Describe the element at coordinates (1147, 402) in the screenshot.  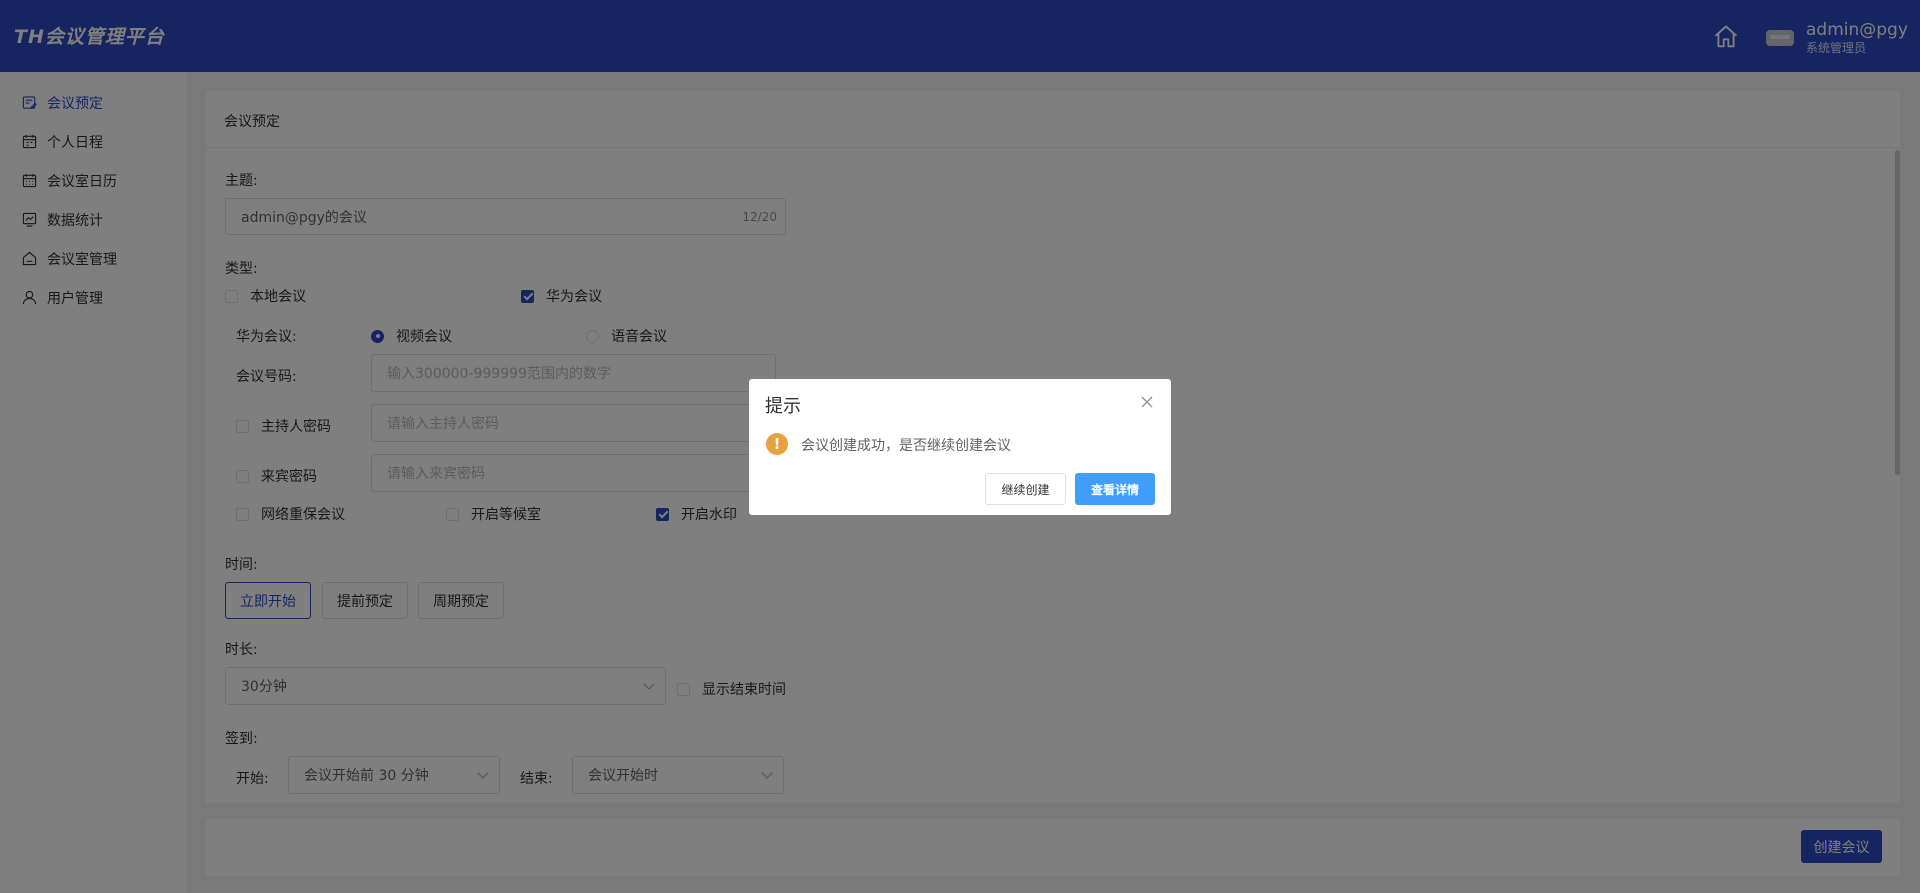
I see `close-icon` at that location.